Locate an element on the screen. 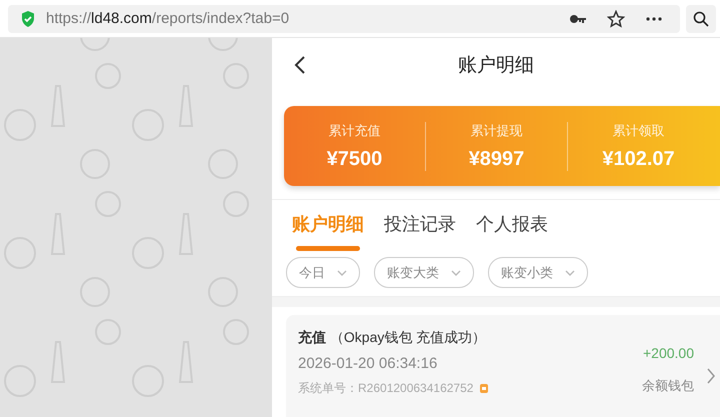  search-icon is located at coordinates (701, 18).